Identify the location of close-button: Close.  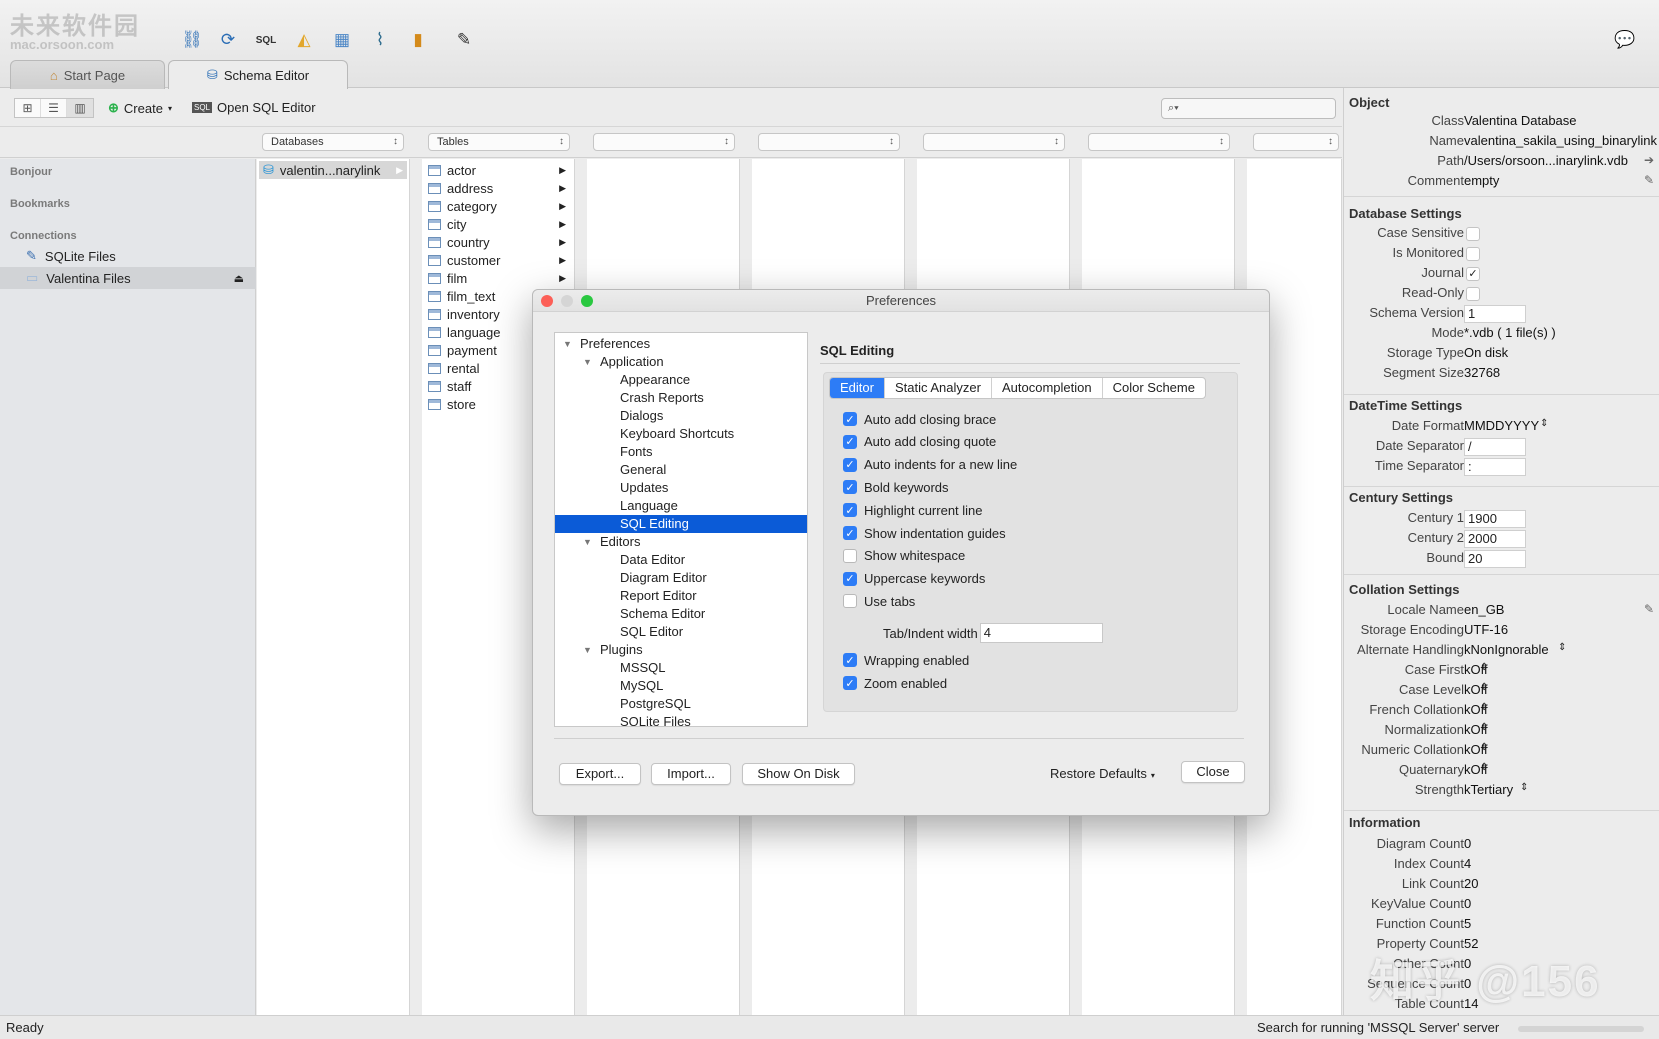
(1213, 772).